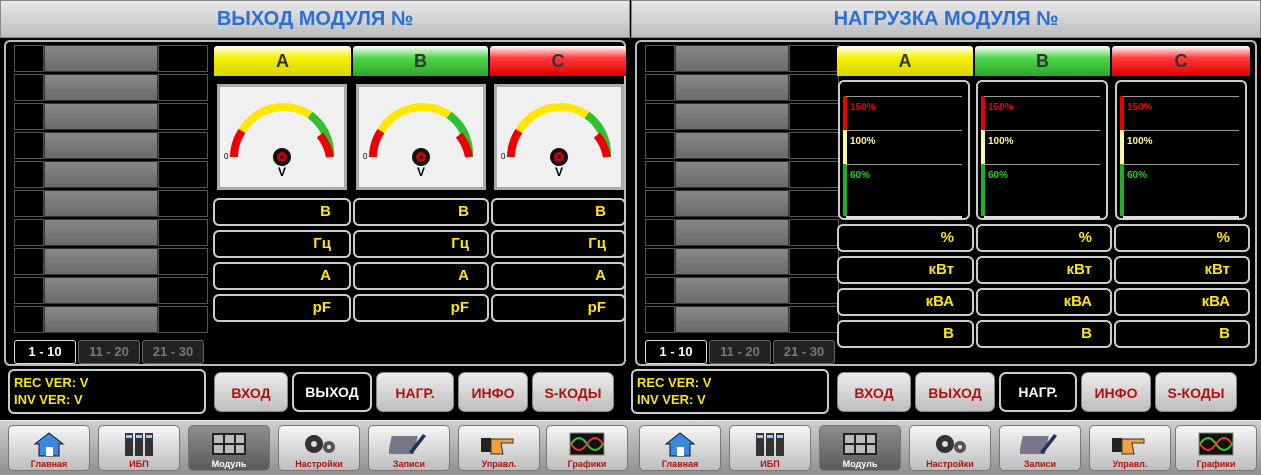  What do you see at coordinates (421, 137) in the screenshot?
I see `voltage-gauge-b: 0 V` at bounding box center [421, 137].